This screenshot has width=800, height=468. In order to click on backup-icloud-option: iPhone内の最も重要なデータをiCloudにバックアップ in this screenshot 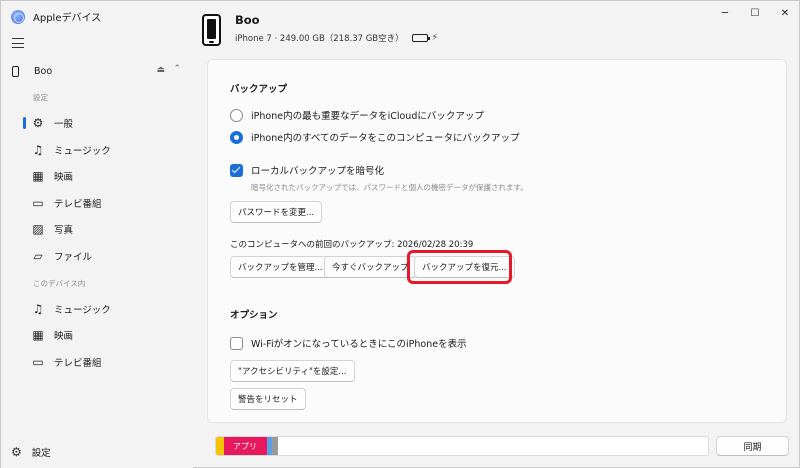, I will do `click(357, 115)`.